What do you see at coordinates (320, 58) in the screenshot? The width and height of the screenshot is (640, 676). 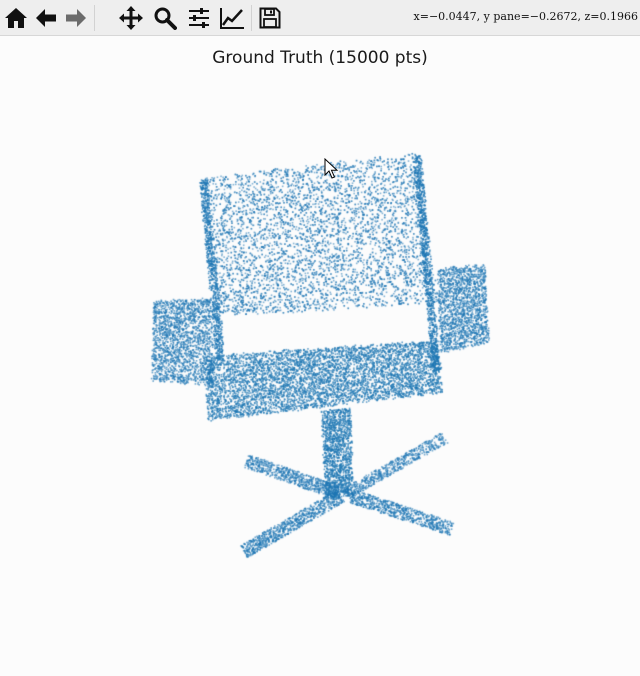 I see `plot-title: Ground Truth (15000 pts)` at bounding box center [320, 58].